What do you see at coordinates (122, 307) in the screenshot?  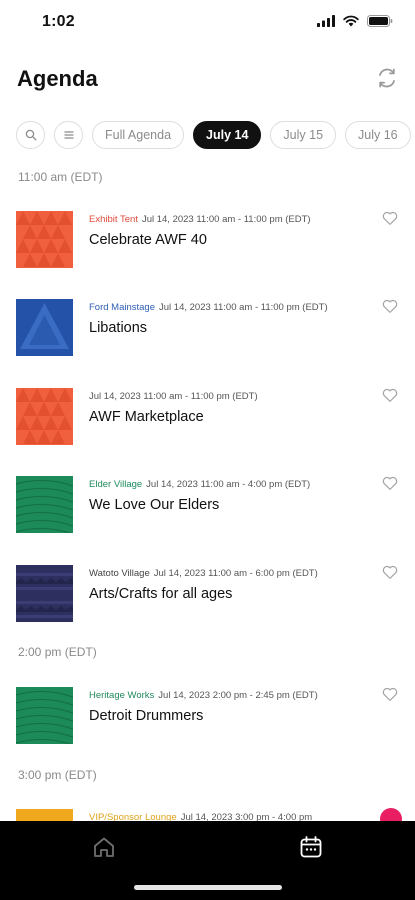 I see `event-venue: Ford Mainstage` at bounding box center [122, 307].